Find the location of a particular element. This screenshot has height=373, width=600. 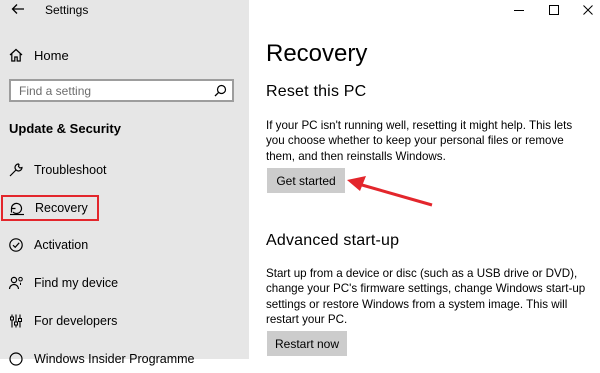

advanced-startup-heading: Advanced start-up is located at coordinates (333, 240).